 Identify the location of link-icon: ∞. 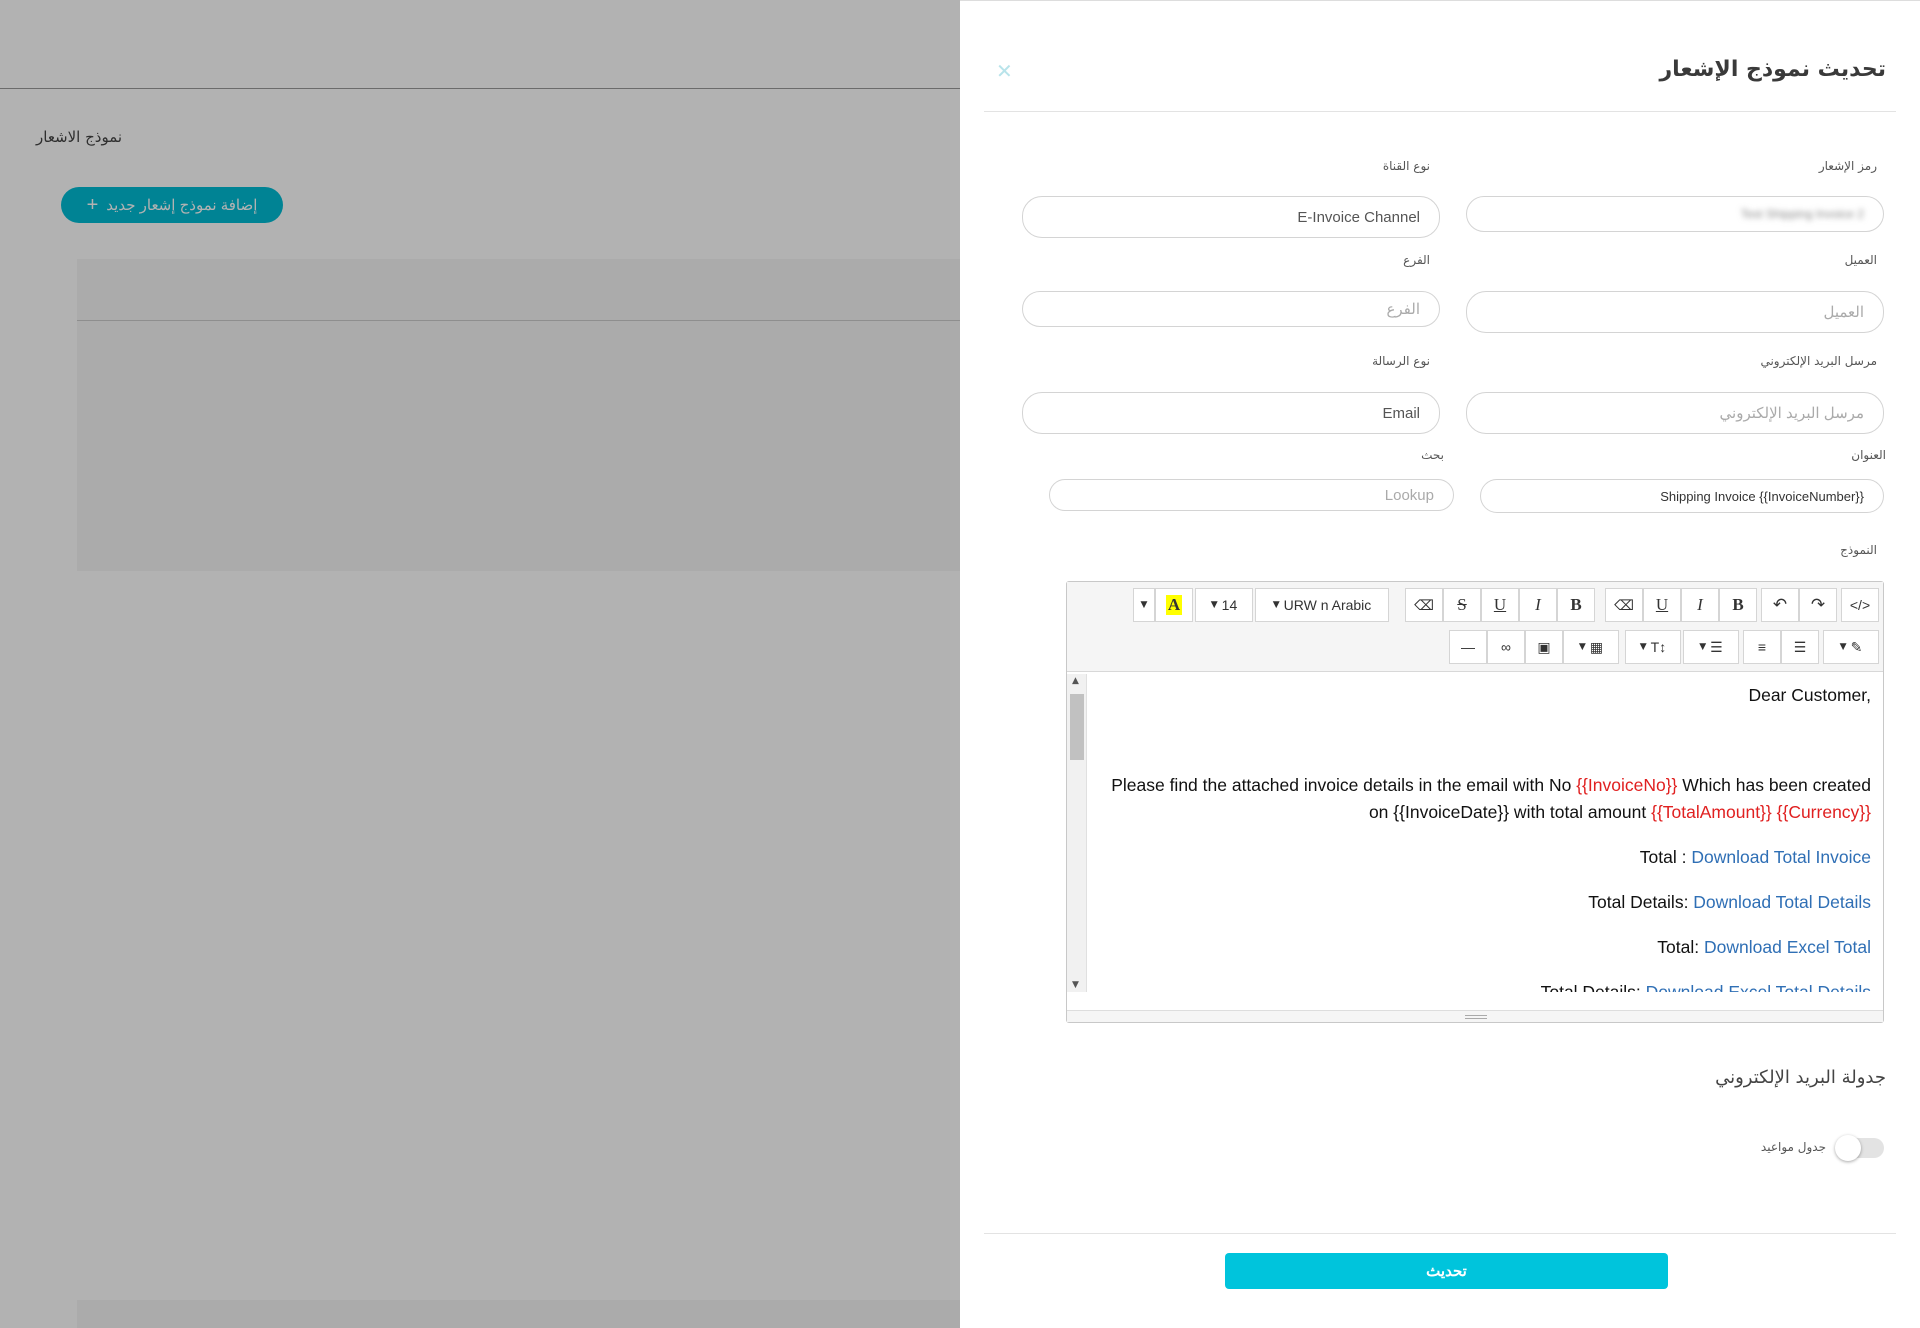
(1506, 647).